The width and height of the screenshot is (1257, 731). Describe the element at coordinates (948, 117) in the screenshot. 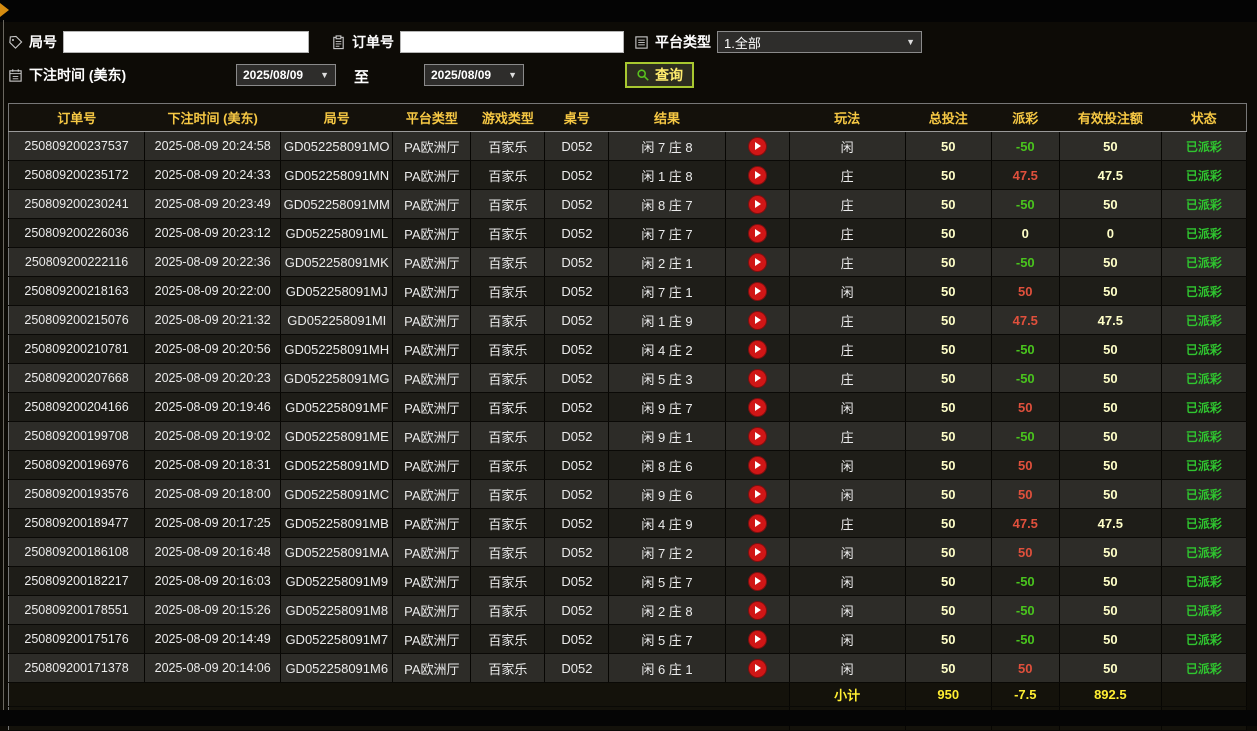

I see `column-header: 总投注` at that location.